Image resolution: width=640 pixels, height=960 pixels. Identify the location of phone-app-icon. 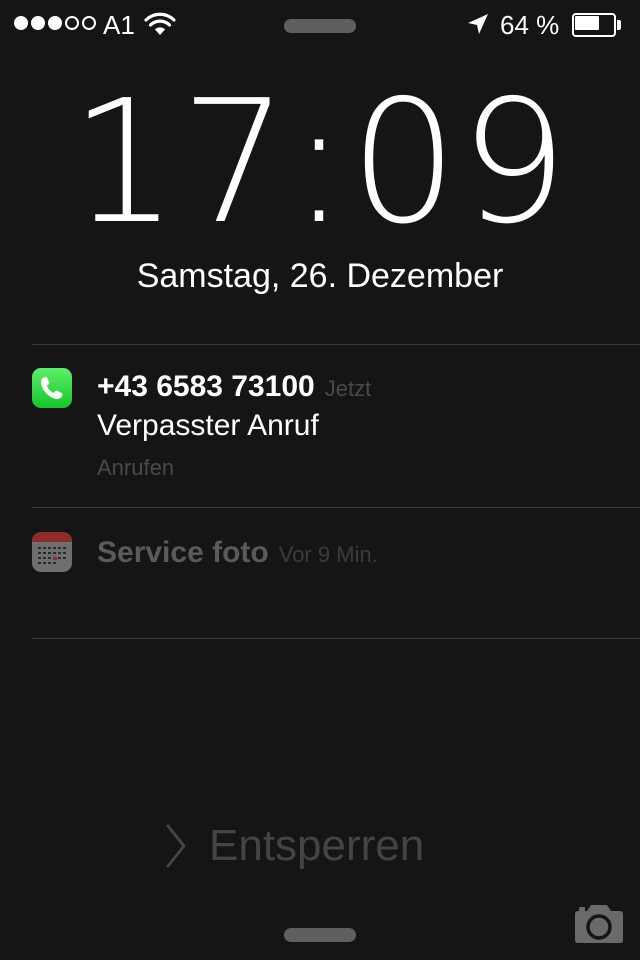
(52, 388).